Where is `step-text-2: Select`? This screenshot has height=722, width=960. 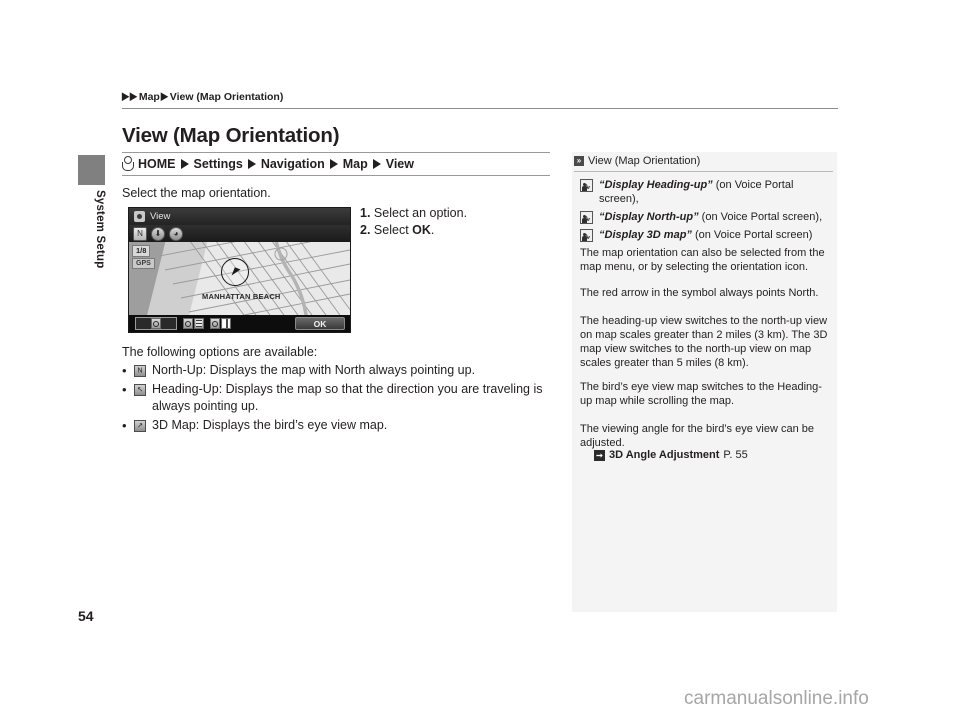 step-text-2: Select is located at coordinates (393, 230).